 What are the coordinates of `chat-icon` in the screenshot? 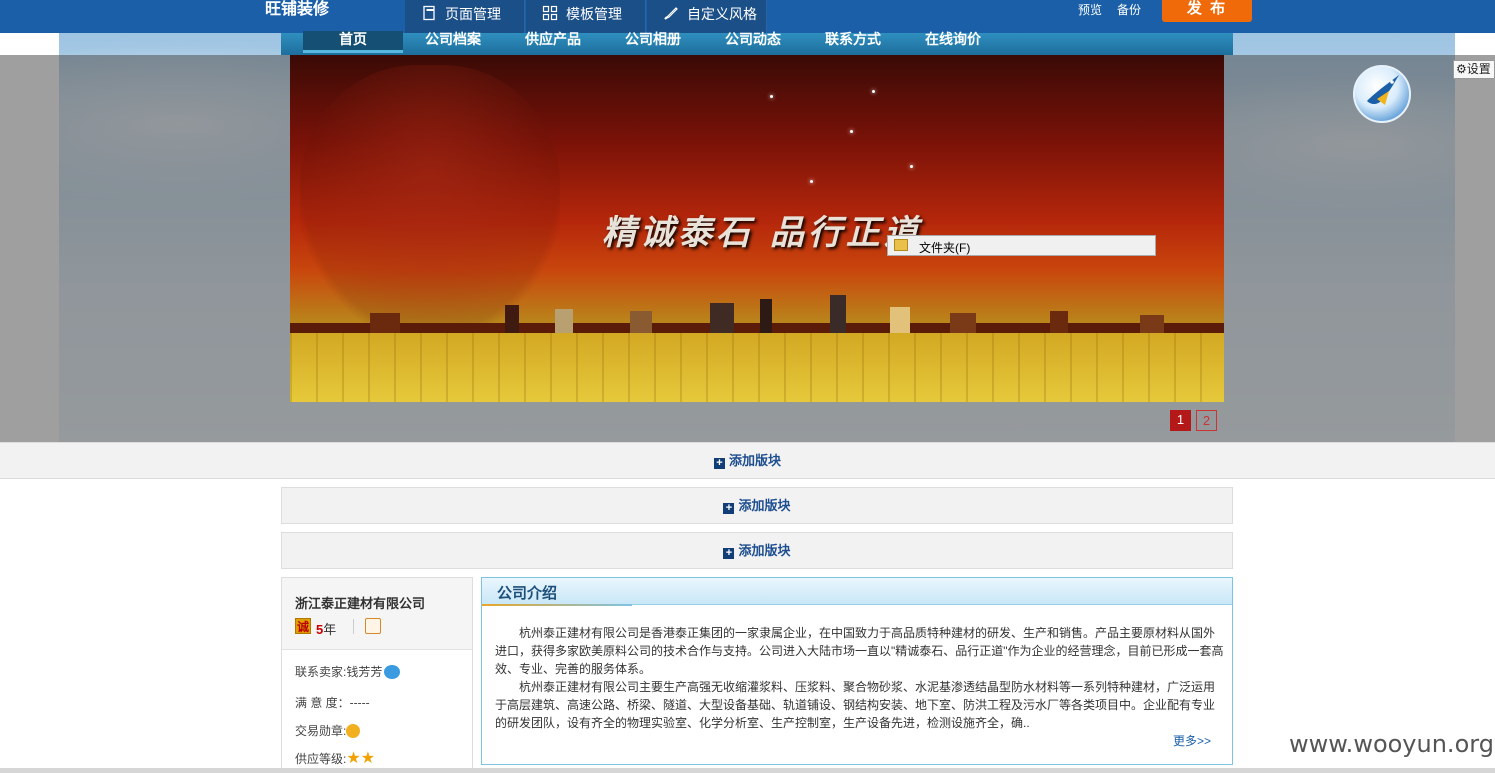 It's located at (392, 671).